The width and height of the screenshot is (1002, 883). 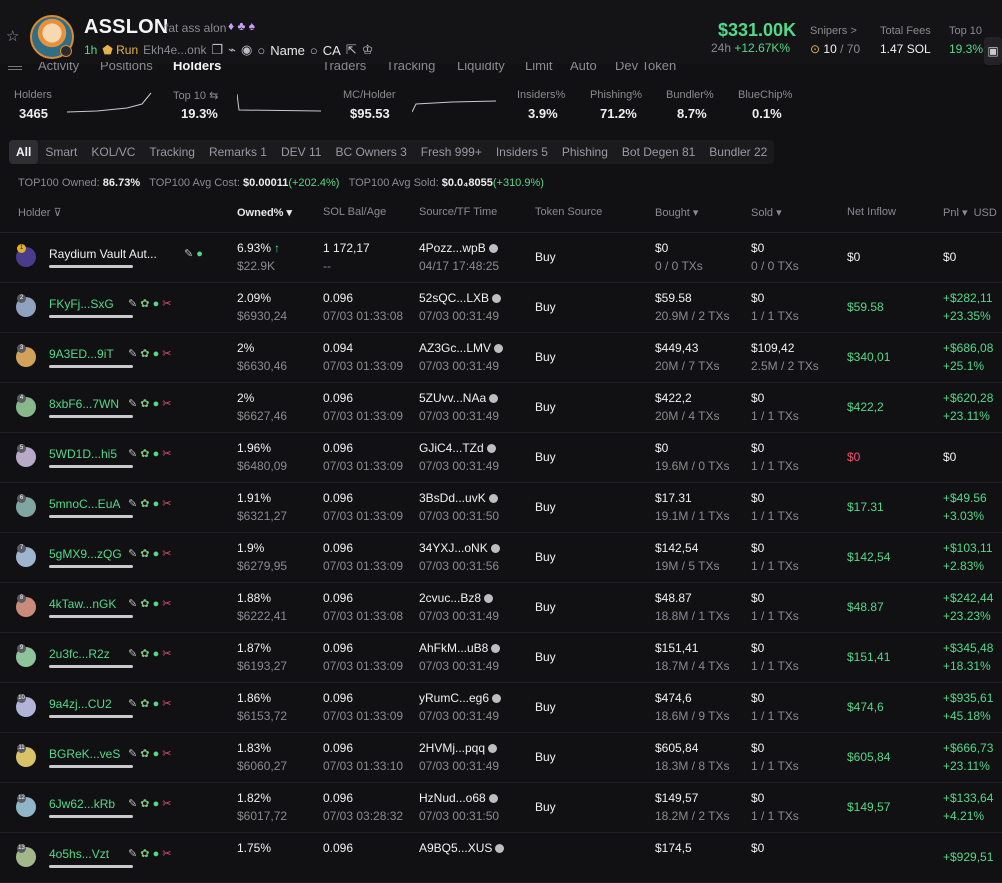 I want to click on filter-remarks: Remarks 1, so click(x=238, y=152).